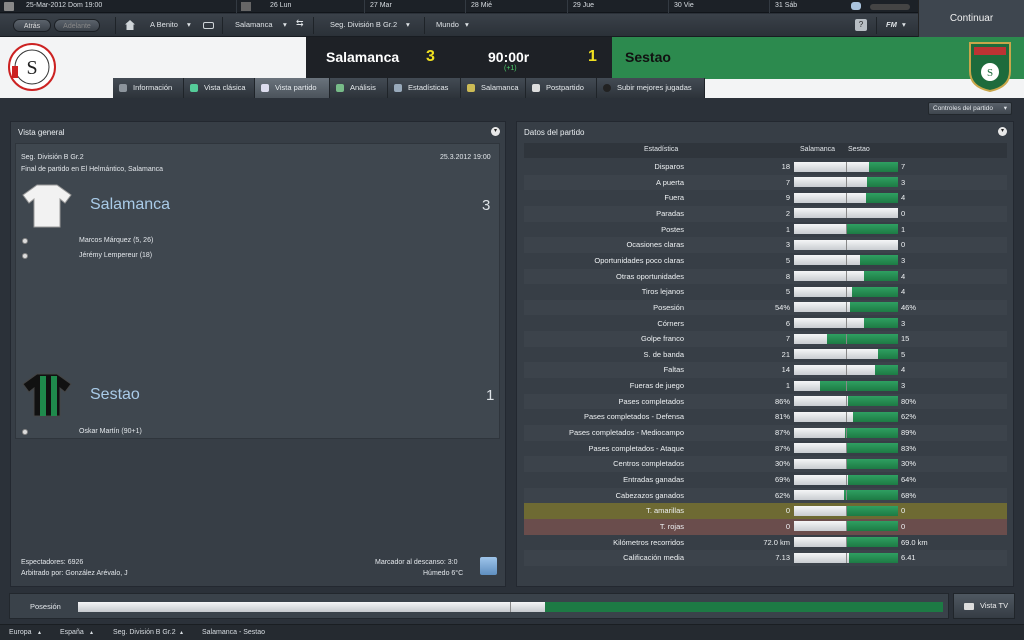  What do you see at coordinates (363, 24) in the screenshot?
I see `competition-menu: Seg. División B Gr.2` at bounding box center [363, 24].